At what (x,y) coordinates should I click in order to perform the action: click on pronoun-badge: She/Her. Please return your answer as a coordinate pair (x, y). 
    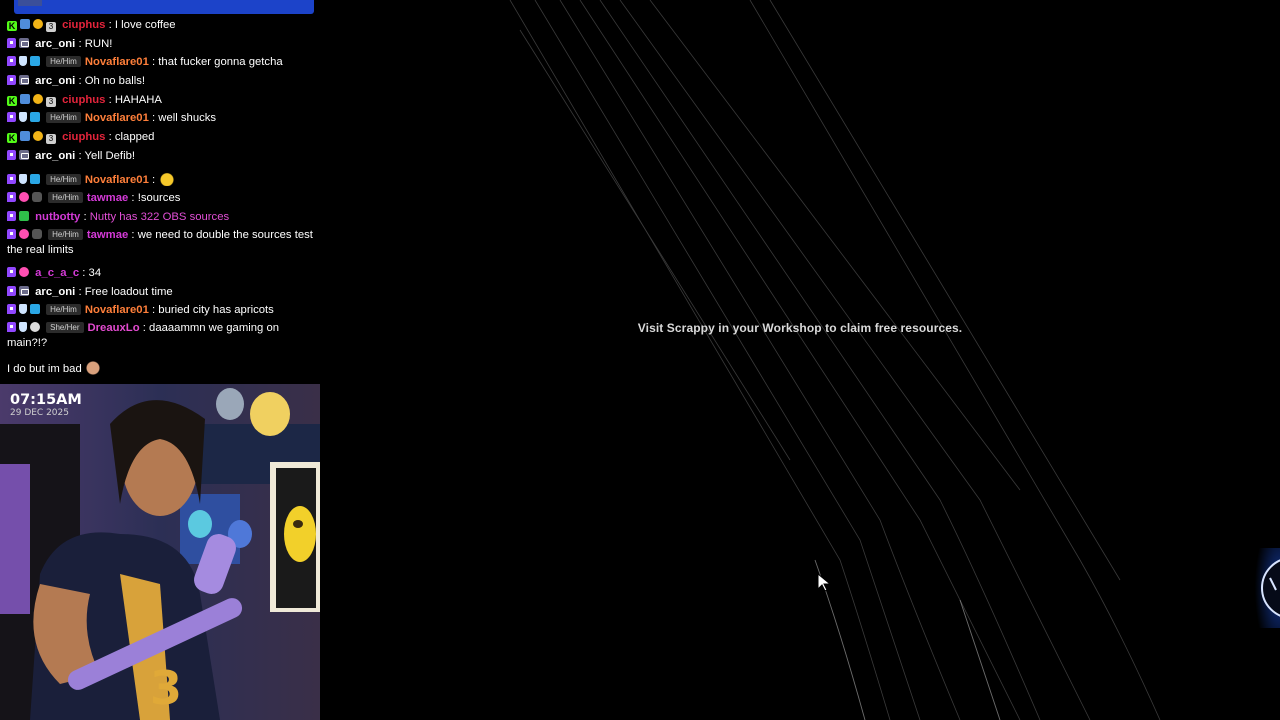
    Looking at the image, I should click on (65, 327).